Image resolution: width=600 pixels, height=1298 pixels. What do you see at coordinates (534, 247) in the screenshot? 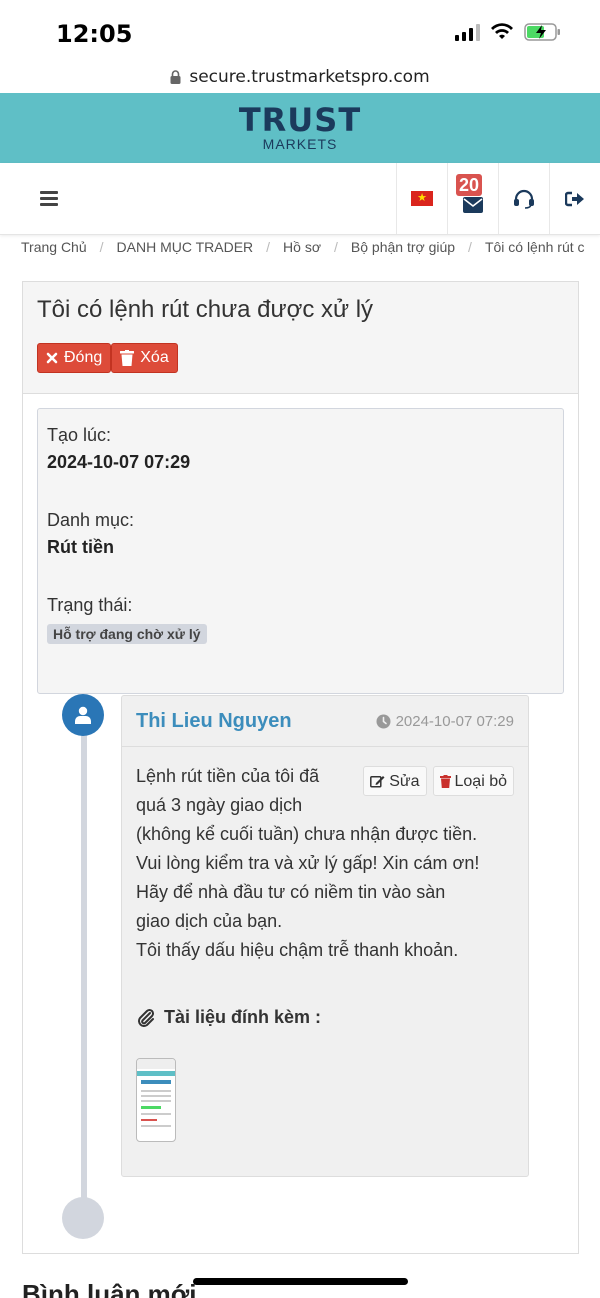
I see `breadcrumb-current: Tôi có lệnh rút c` at bounding box center [534, 247].